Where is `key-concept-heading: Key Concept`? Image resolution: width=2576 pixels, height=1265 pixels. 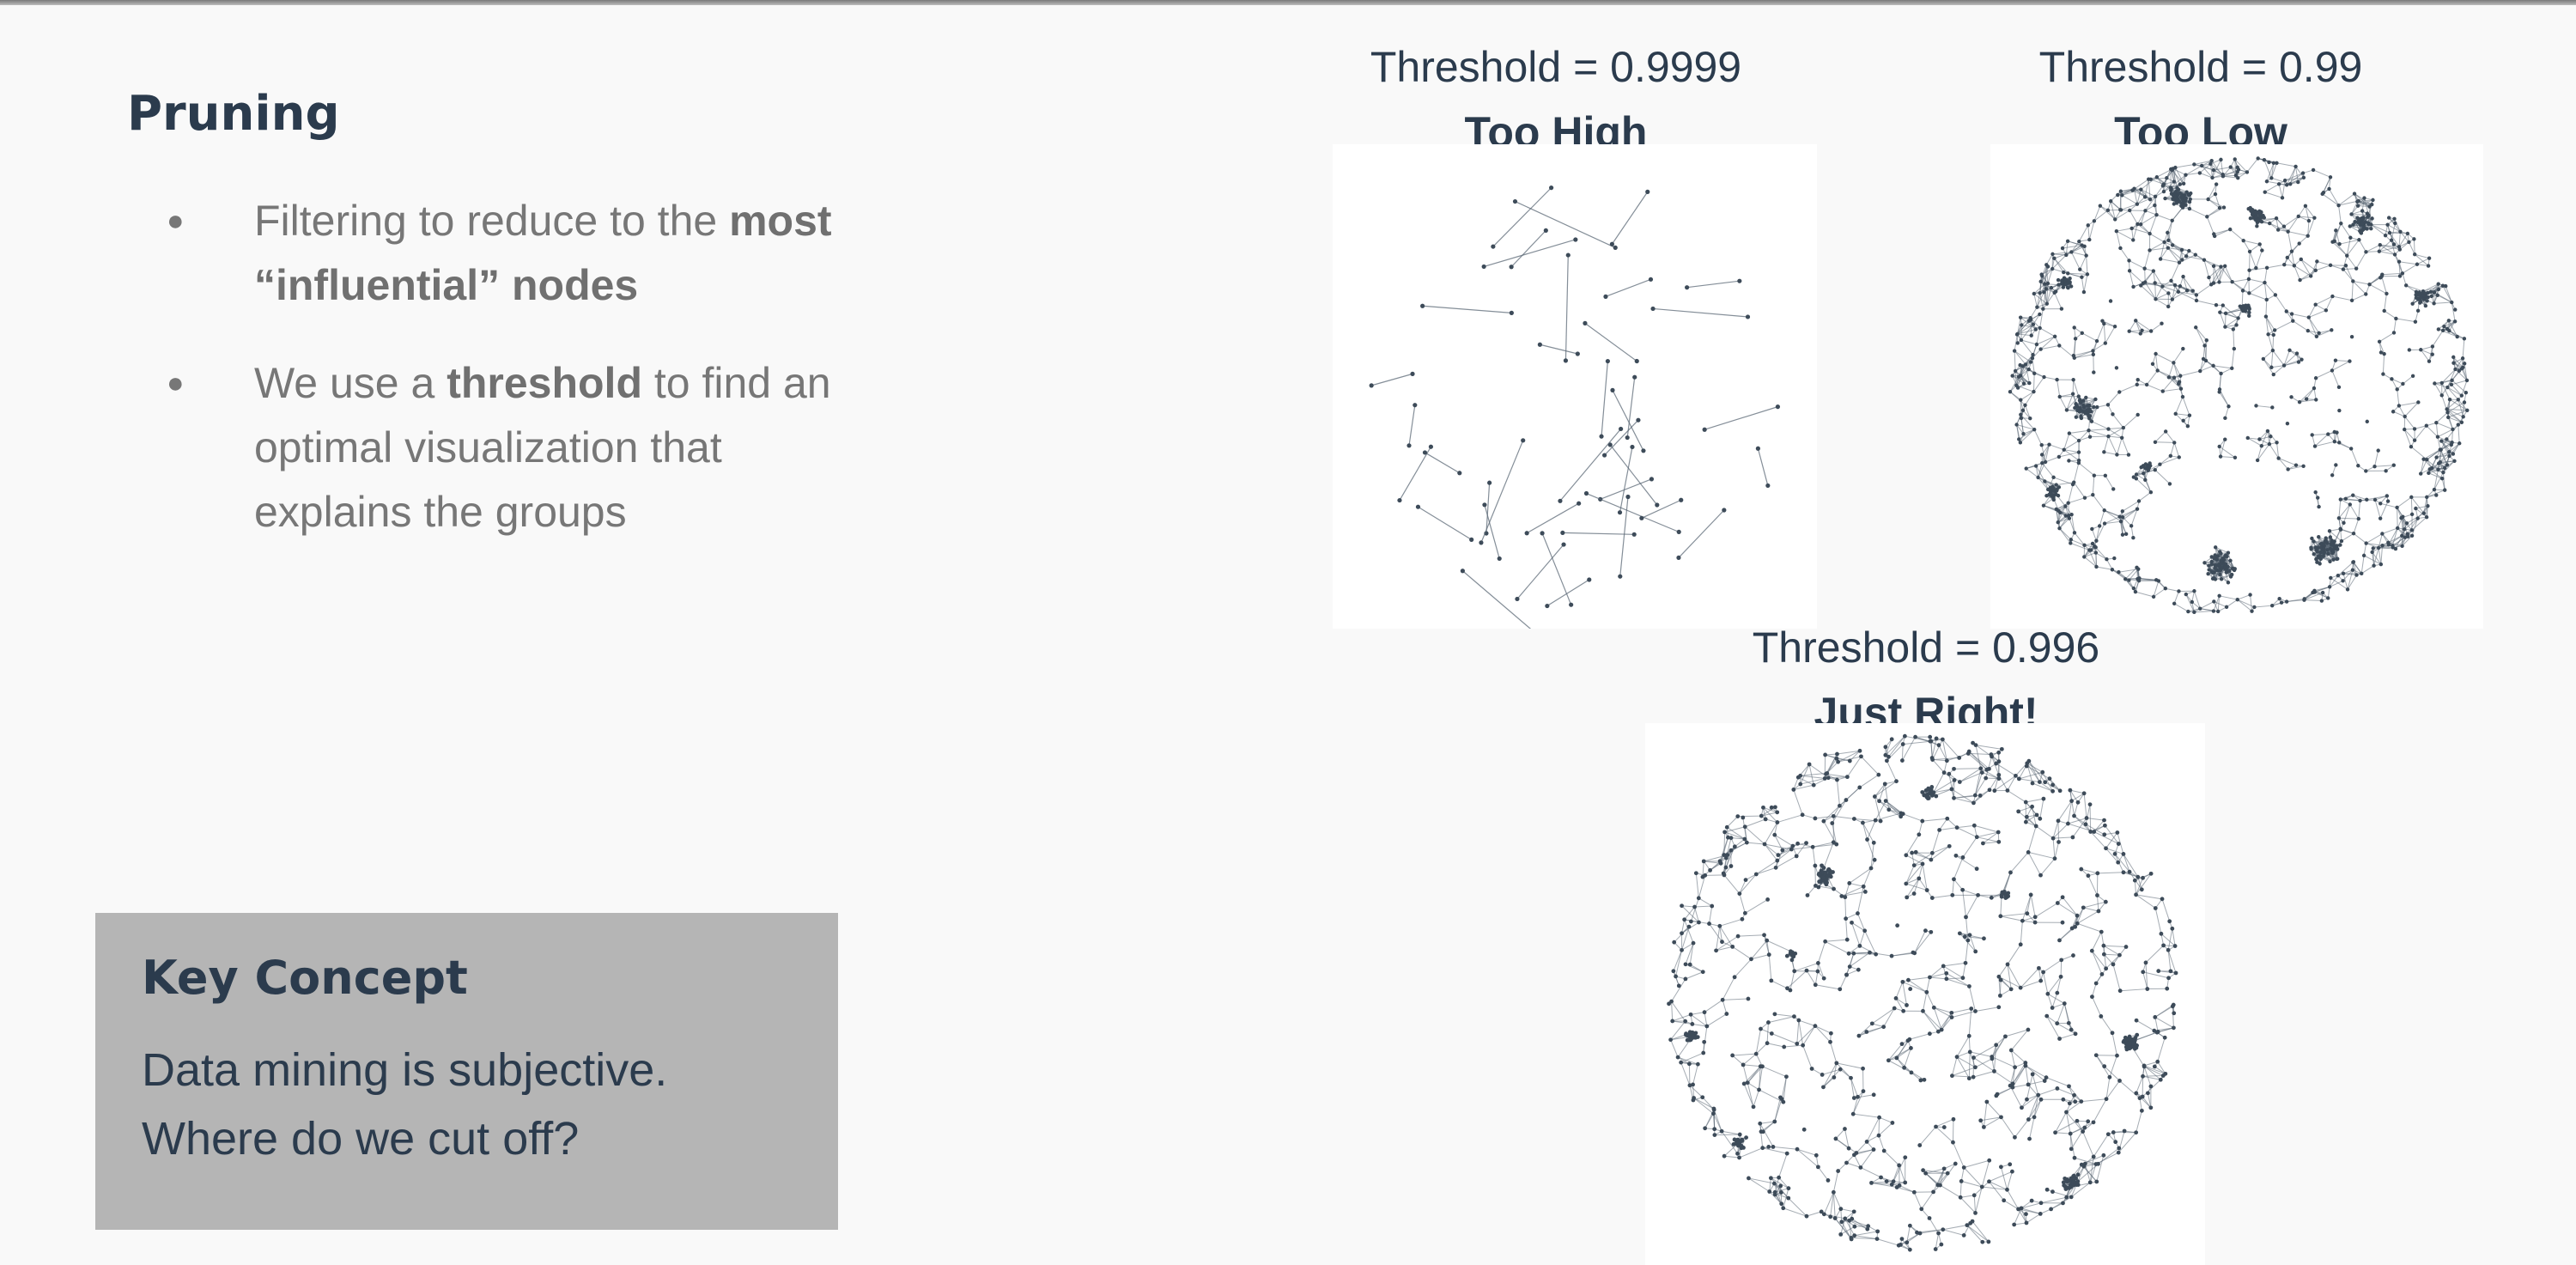 key-concept-heading: Key Concept is located at coordinates (305, 978).